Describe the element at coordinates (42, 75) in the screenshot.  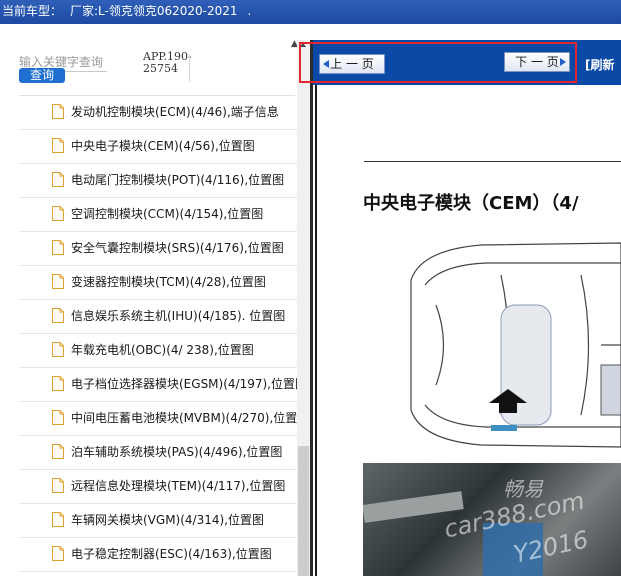
I see `search-button: 查询` at that location.